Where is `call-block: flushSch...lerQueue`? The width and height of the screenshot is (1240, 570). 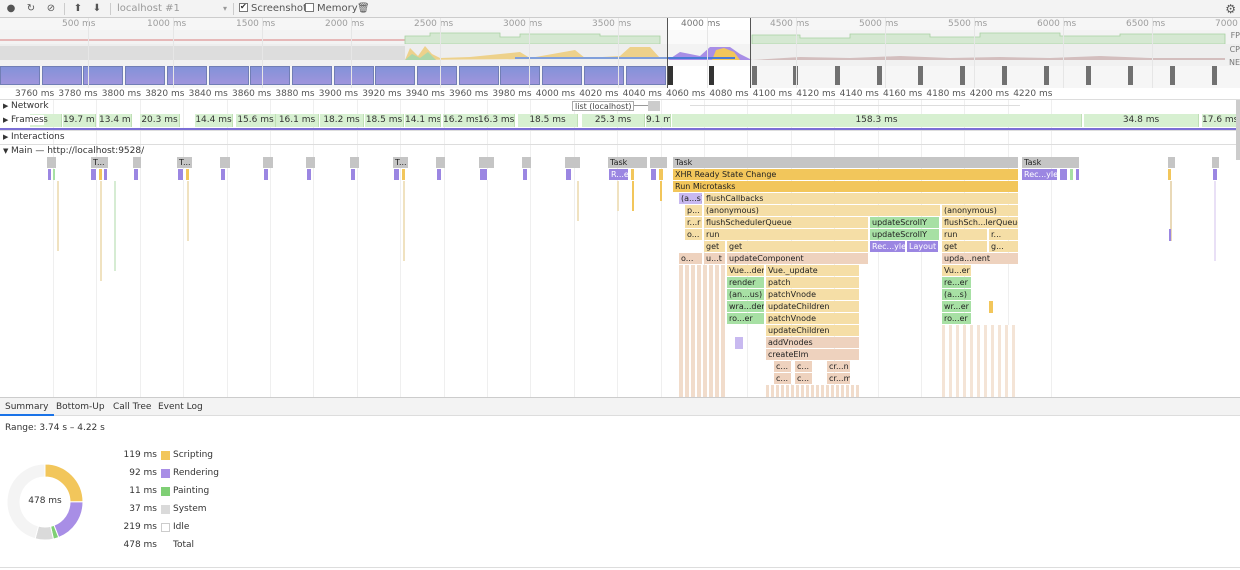
call-block: flushSch...lerQueue is located at coordinates (980, 222).